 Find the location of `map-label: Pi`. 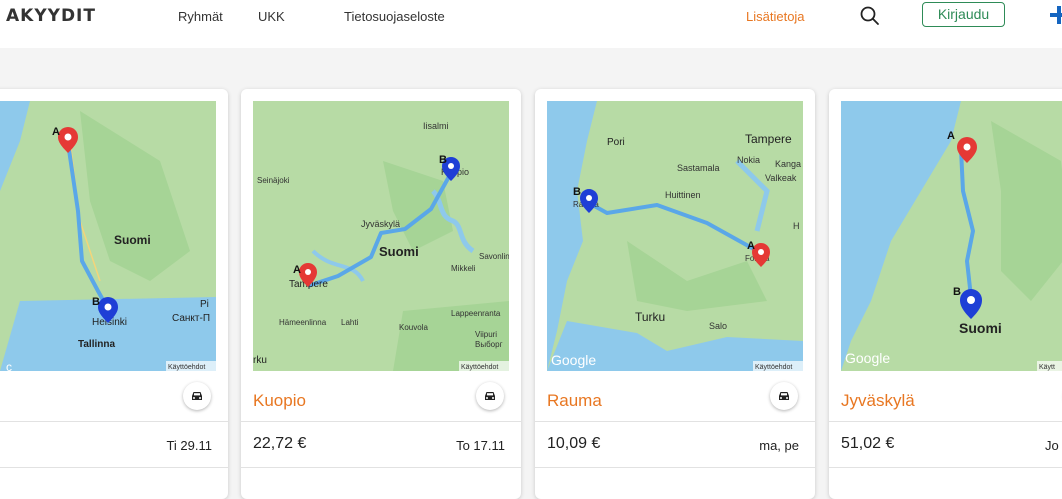

map-label: Pi is located at coordinates (204, 304).